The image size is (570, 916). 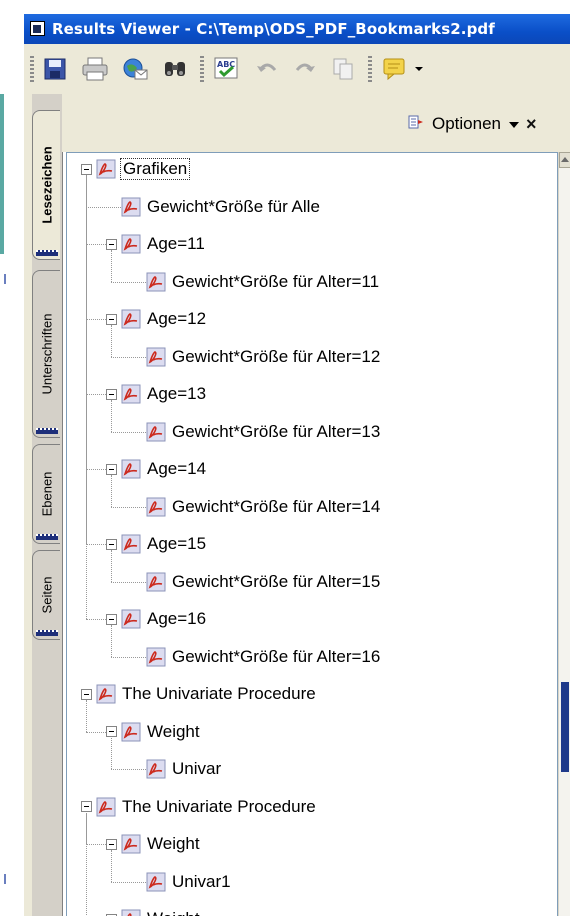 What do you see at coordinates (46, 595) in the screenshot?
I see `tab-seiten: Seiten` at bounding box center [46, 595].